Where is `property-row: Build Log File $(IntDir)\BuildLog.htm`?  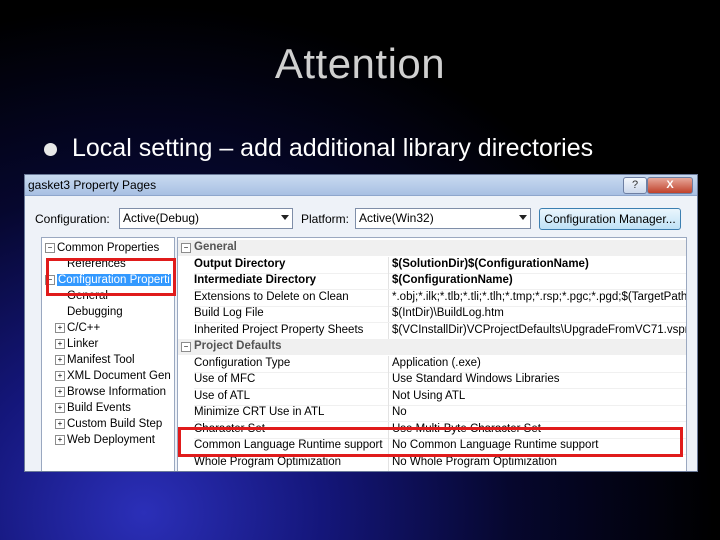
property-row: Build Log File $(IntDir)\BuildLog.htm is located at coordinates (440, 314).